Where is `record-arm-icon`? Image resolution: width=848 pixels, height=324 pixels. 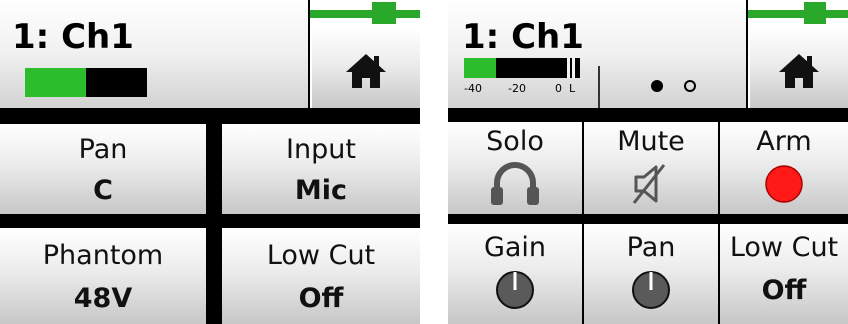 record-arm-icon is located at coordinates (784, 184).